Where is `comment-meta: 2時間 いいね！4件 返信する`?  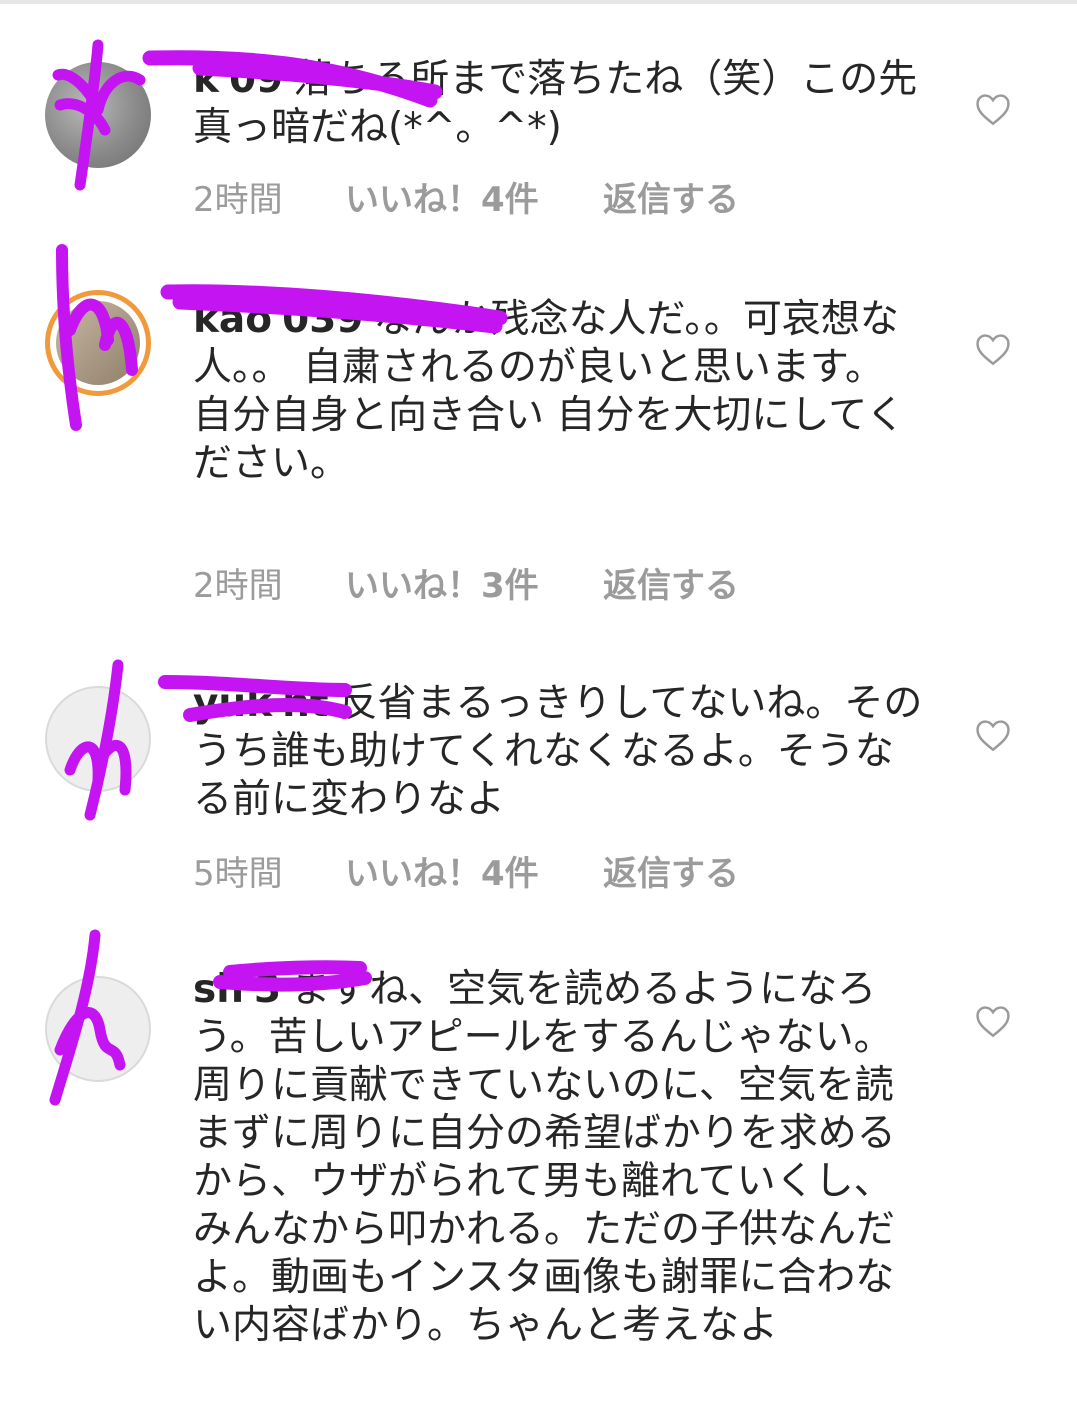
comment-meta: 2時間 いいね！4件 返信する is located at coordinates (466, 196).